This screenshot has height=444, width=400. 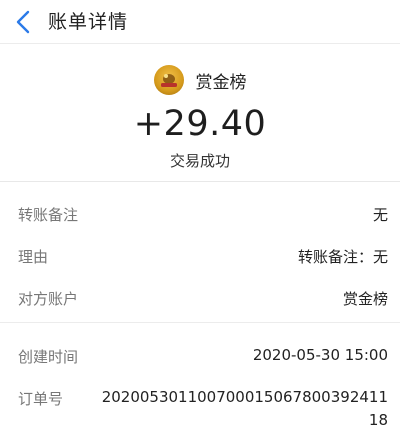 What do you see at coordinates (320, 355) in the screenshot?
I see `detail-value: 2020-05-30 15:00` at bounding box center [320, 355].